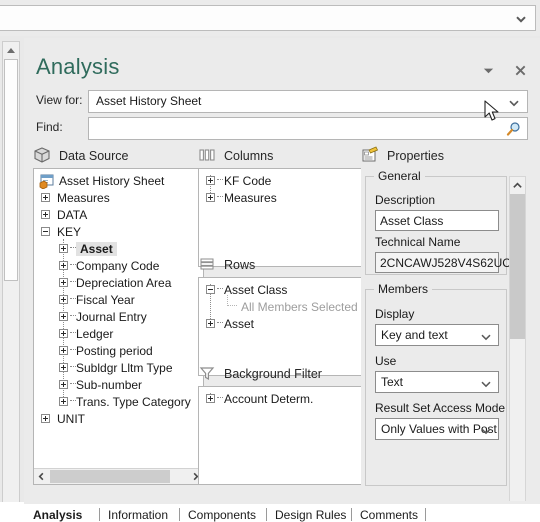 The image size is (540, 522). Describe the element at coordinates (71, 419) in the screenshot. I see `tree-node-label: UNIT` at that location.